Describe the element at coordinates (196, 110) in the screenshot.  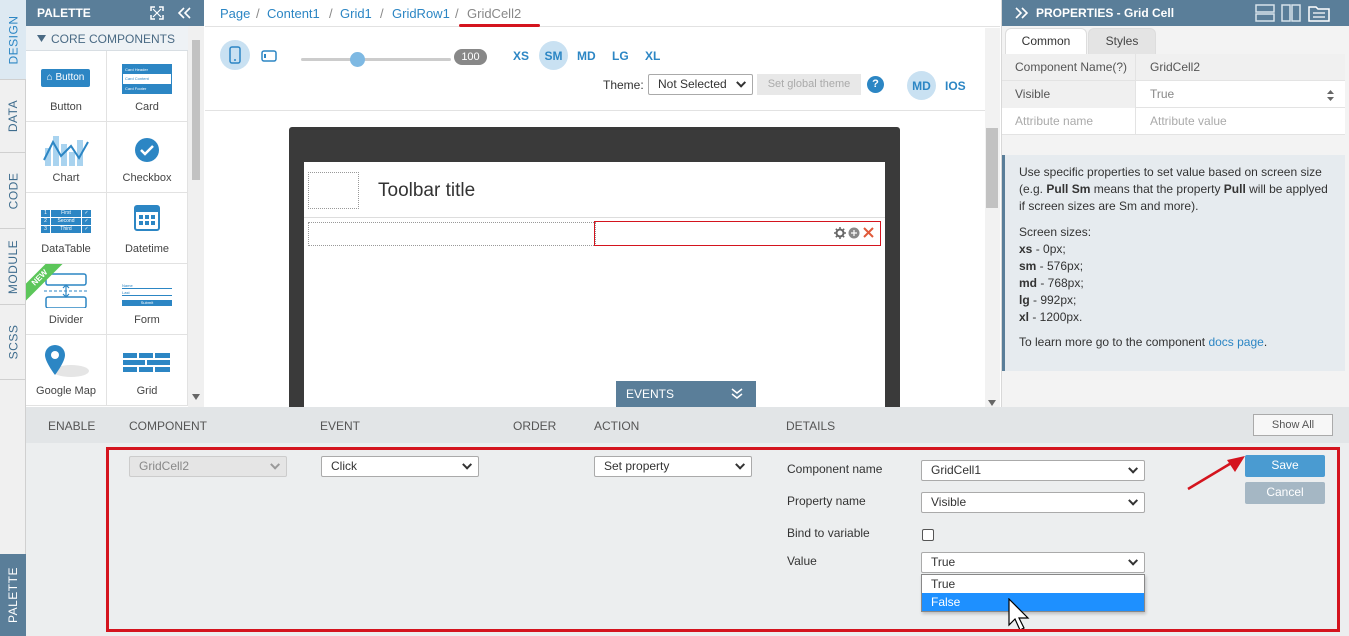
I see `palette-scroll-thumb` at that location.